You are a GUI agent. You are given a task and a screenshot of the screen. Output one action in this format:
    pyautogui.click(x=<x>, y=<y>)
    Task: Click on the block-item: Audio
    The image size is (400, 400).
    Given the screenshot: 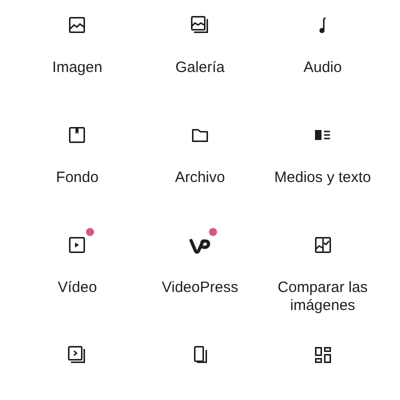 What is the action you would take?
    pyautogui.click(x=322, y=55)
    